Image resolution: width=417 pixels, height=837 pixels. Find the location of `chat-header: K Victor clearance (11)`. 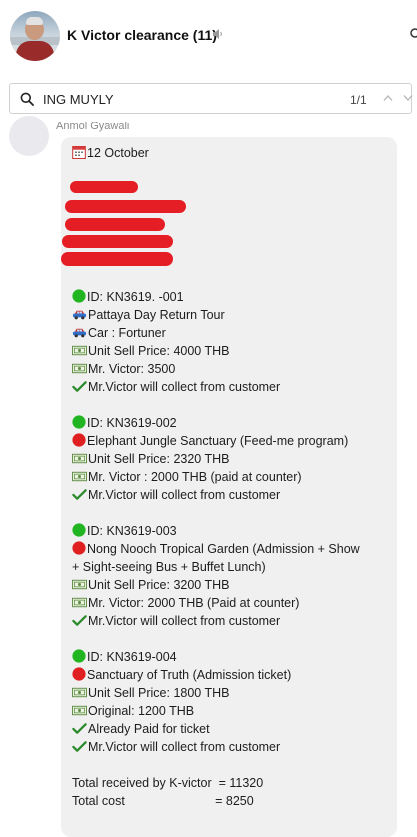

chat-header: K Victor clearance (11) is located at coordinates (208, 36).